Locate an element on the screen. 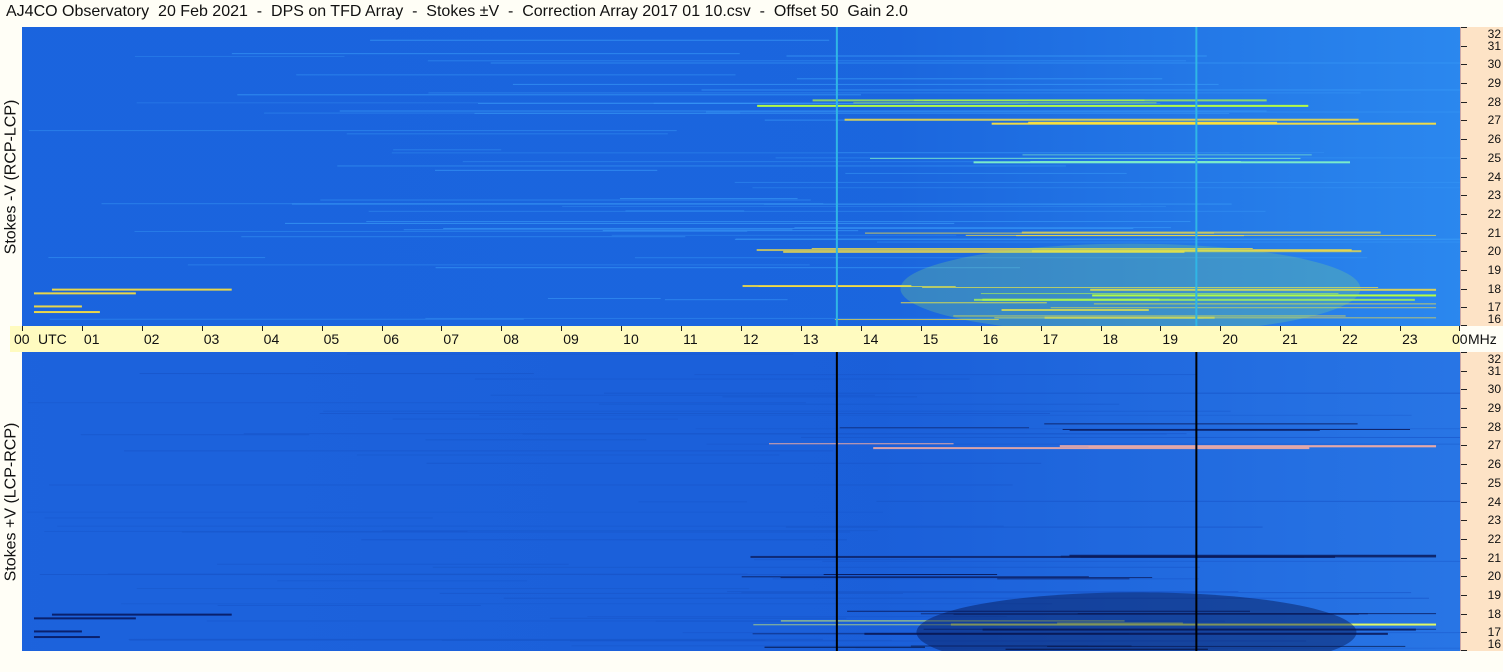  upper-frequency-axis: 32 31 30 29 28 27 26 25 24 23 22 21 20 19 18 17 16 is located at coordinates (1481, 176).